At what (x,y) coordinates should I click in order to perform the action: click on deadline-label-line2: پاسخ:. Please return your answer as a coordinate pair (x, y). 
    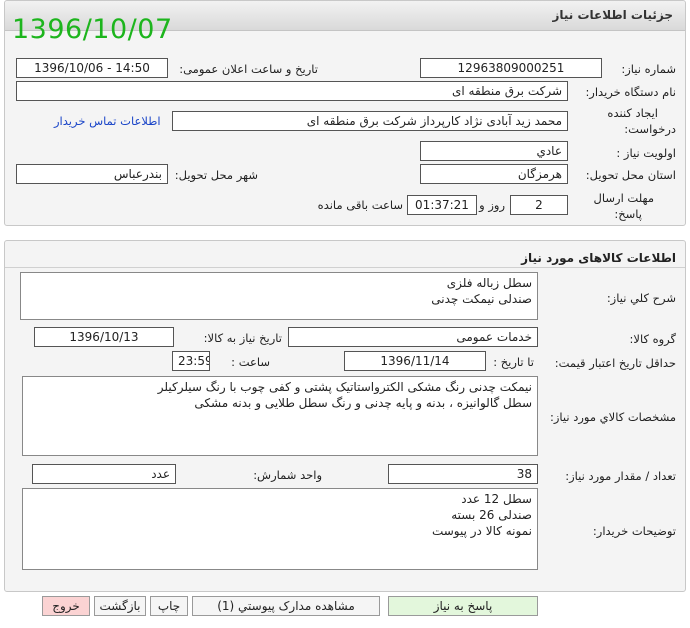
    Looking at the image, I should click on (628, 214).